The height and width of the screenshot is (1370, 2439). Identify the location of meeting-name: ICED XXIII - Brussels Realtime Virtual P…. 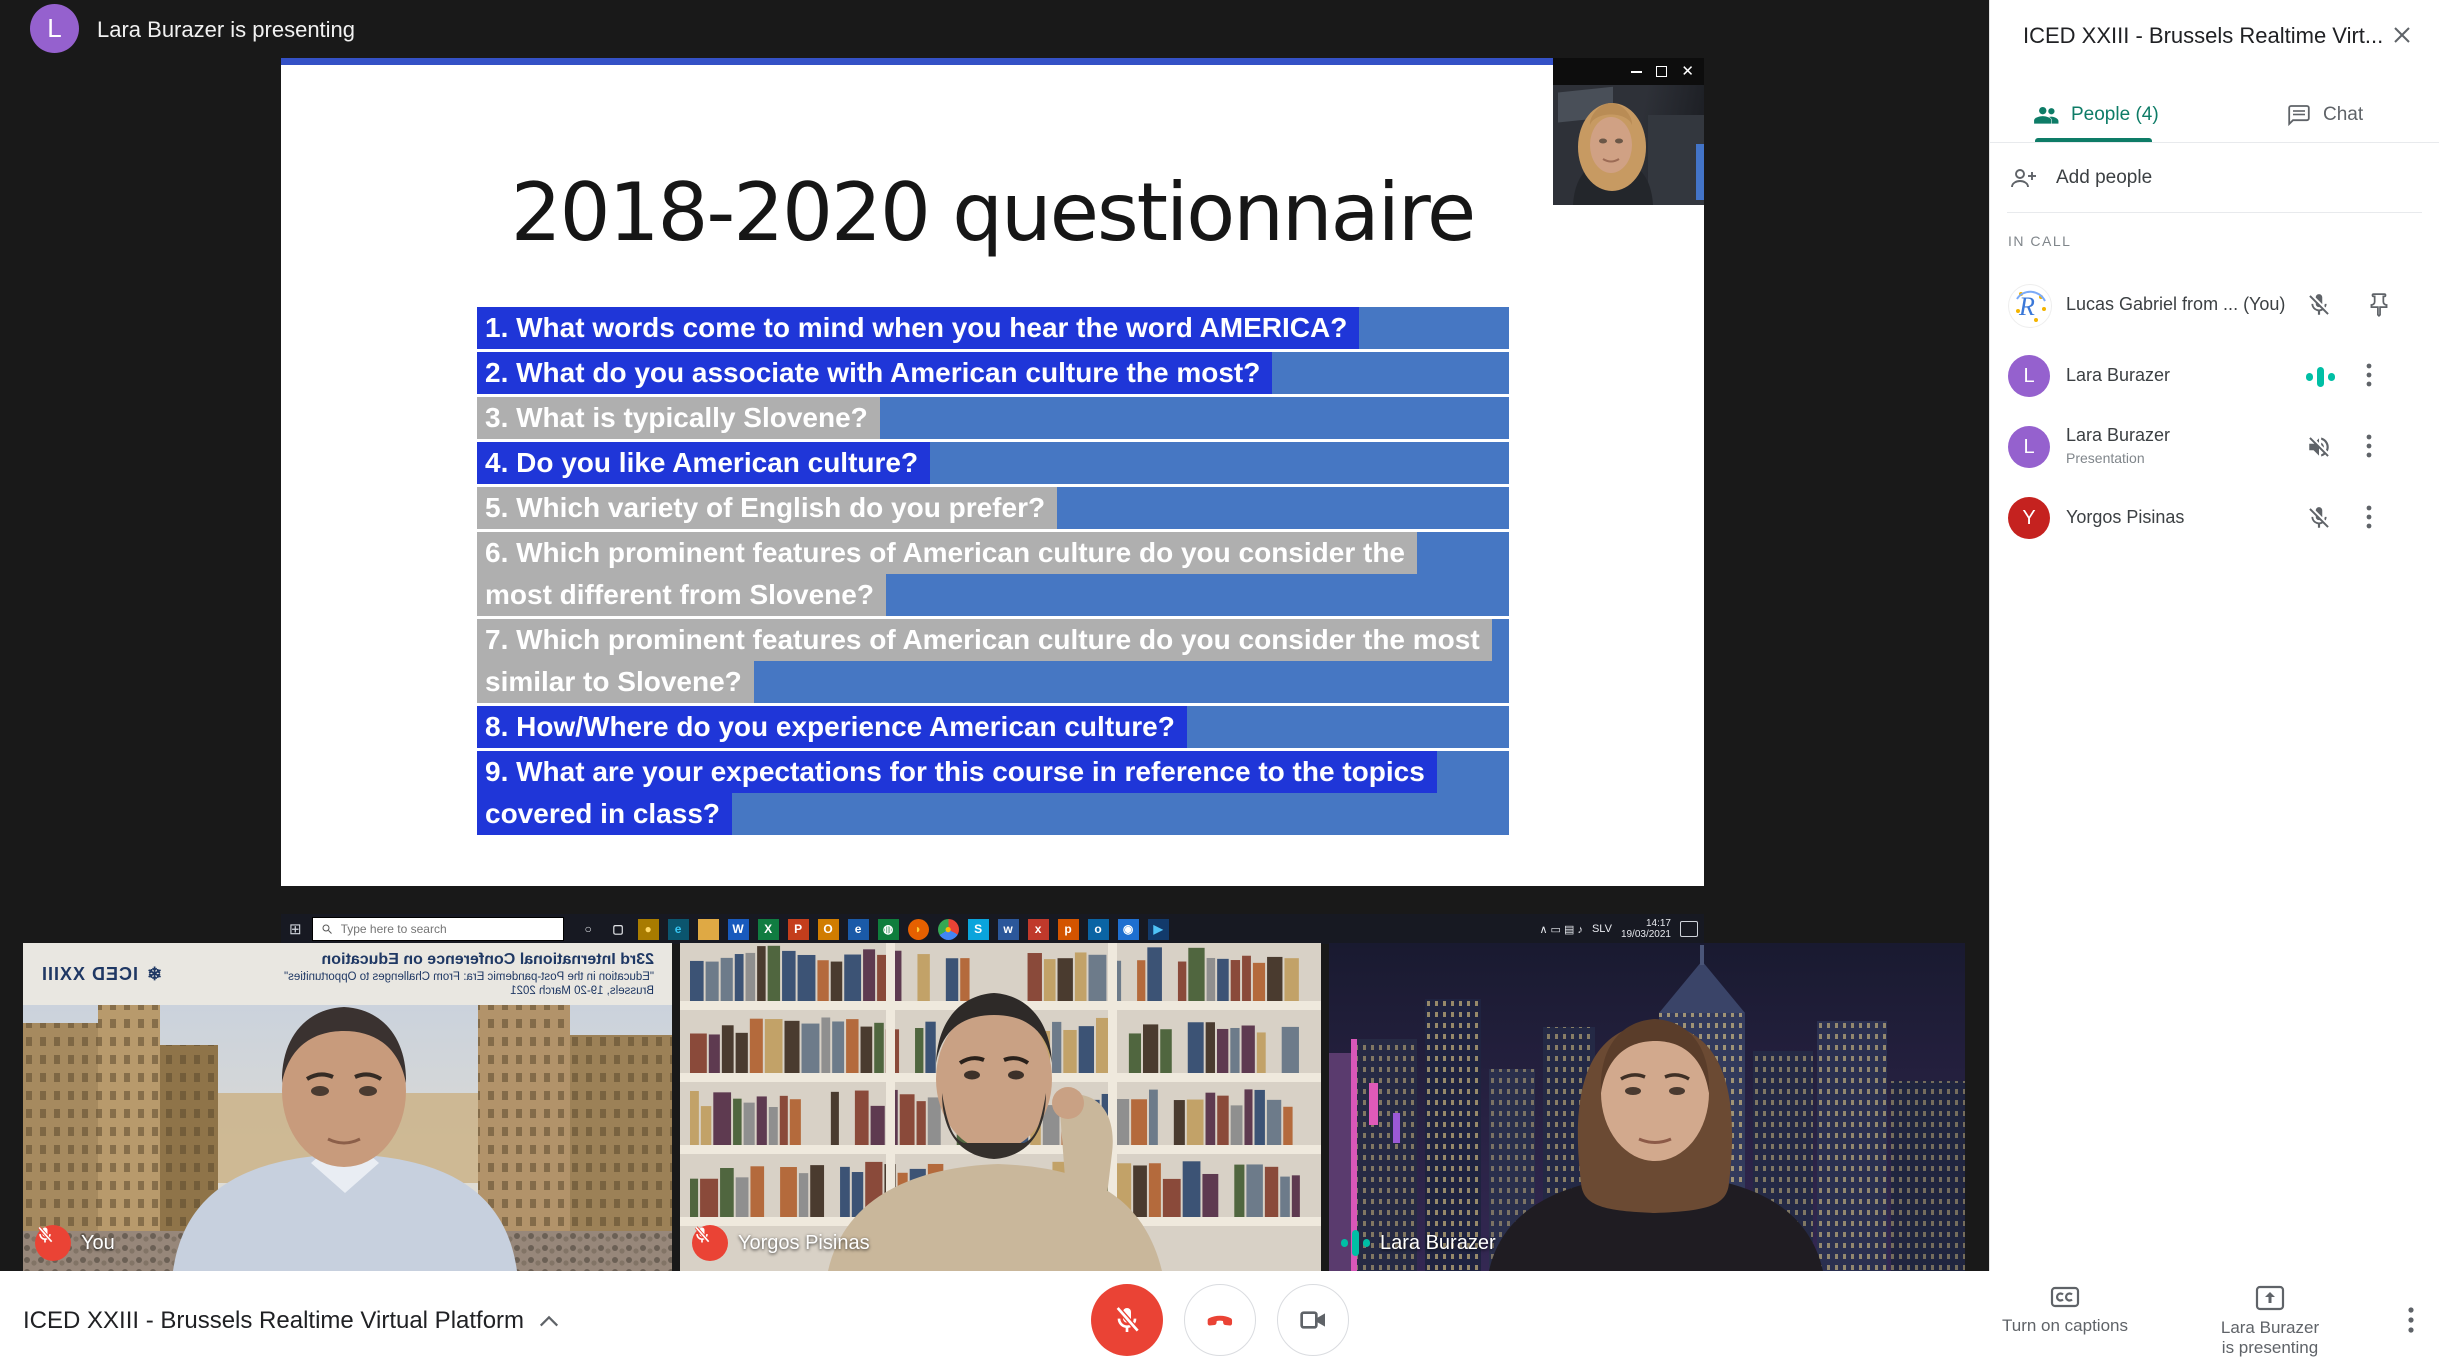
(291, 1320).